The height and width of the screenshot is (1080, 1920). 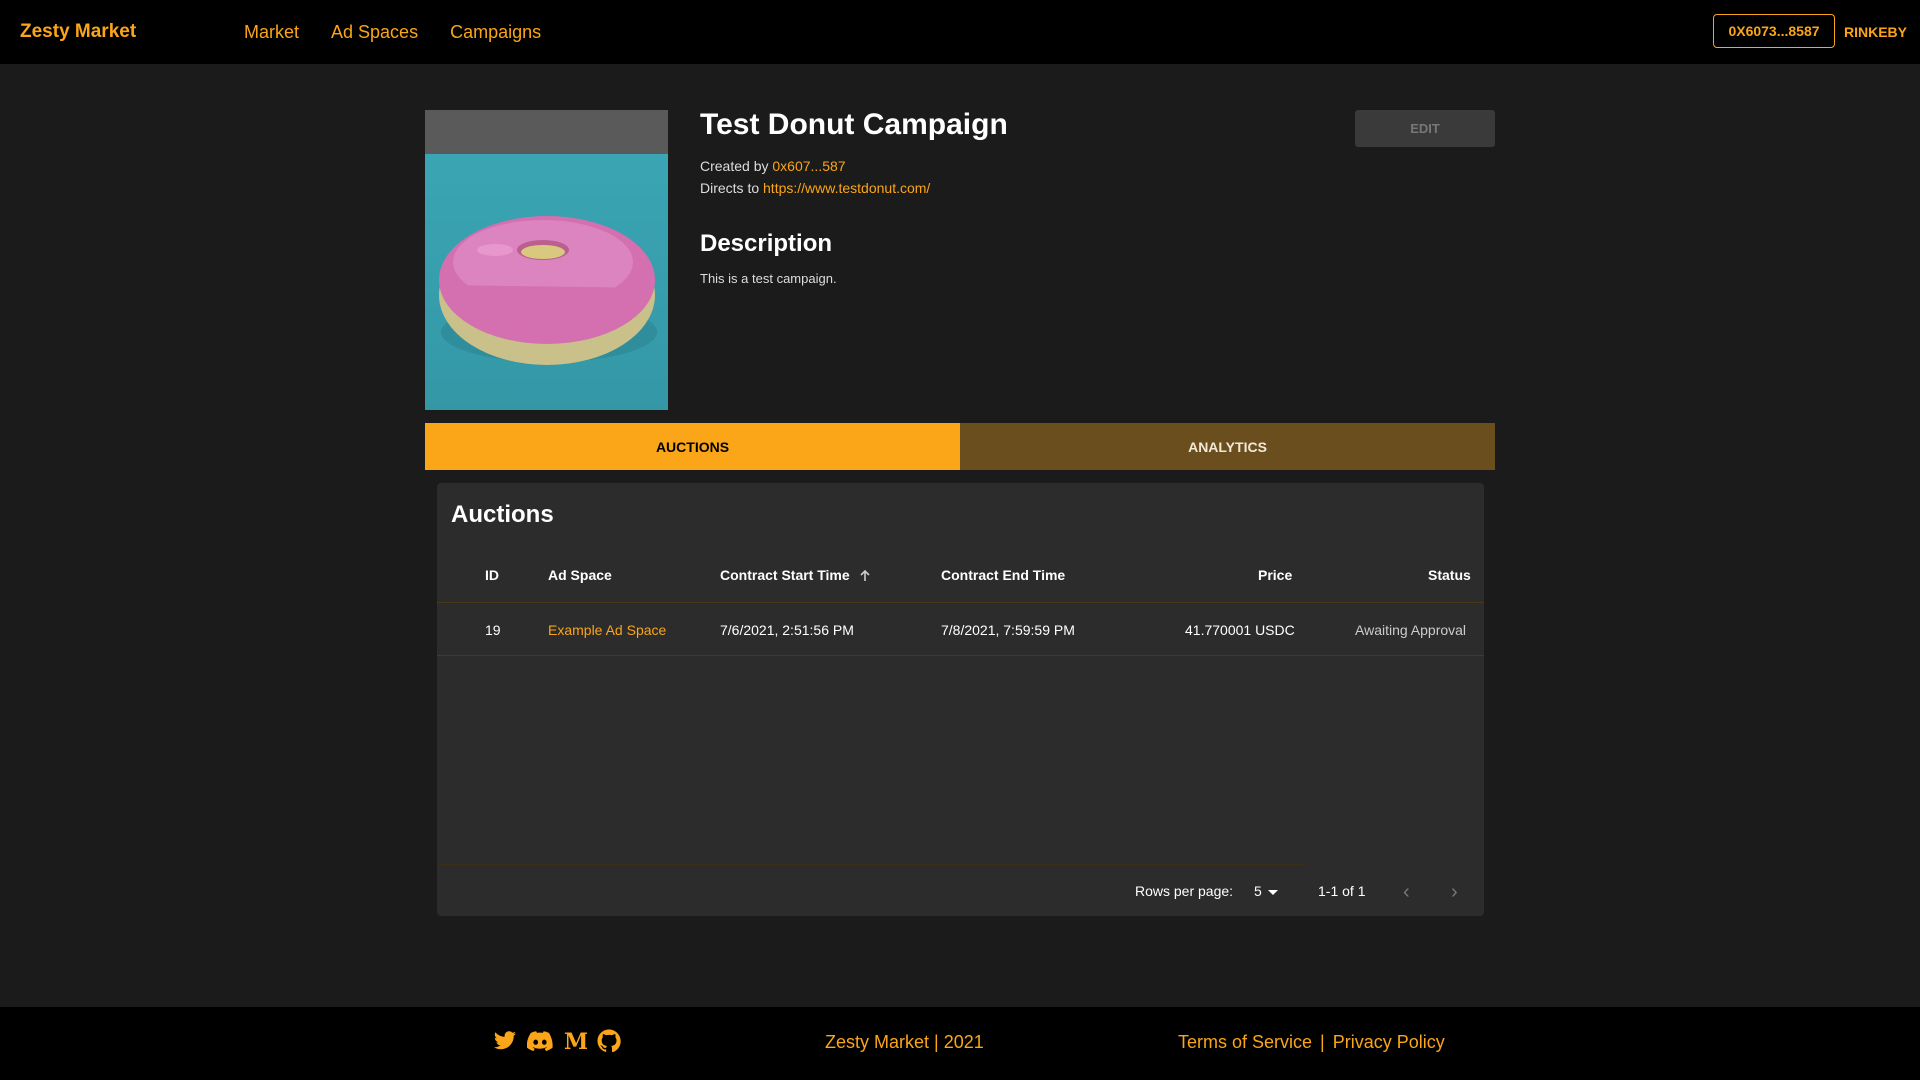 I want to click on rows-per-page-label: Rows per page:, so click(x=1184, y=891).